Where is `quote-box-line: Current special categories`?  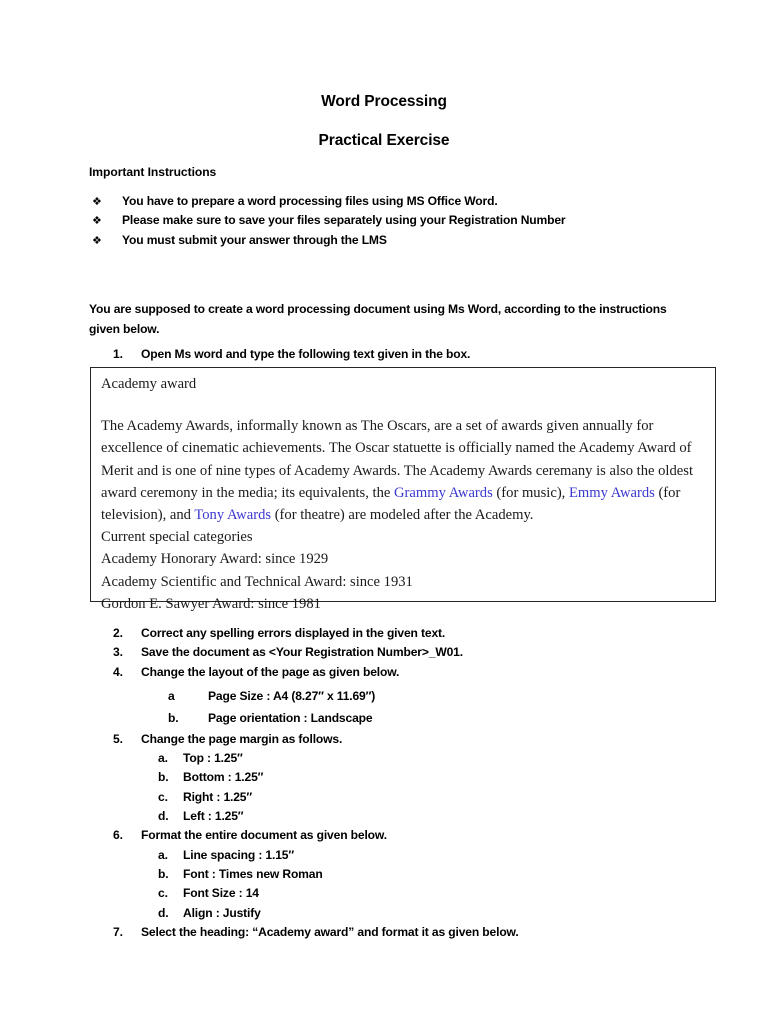
quote-box-line: Current special categories is located at coordinates (177, 537).